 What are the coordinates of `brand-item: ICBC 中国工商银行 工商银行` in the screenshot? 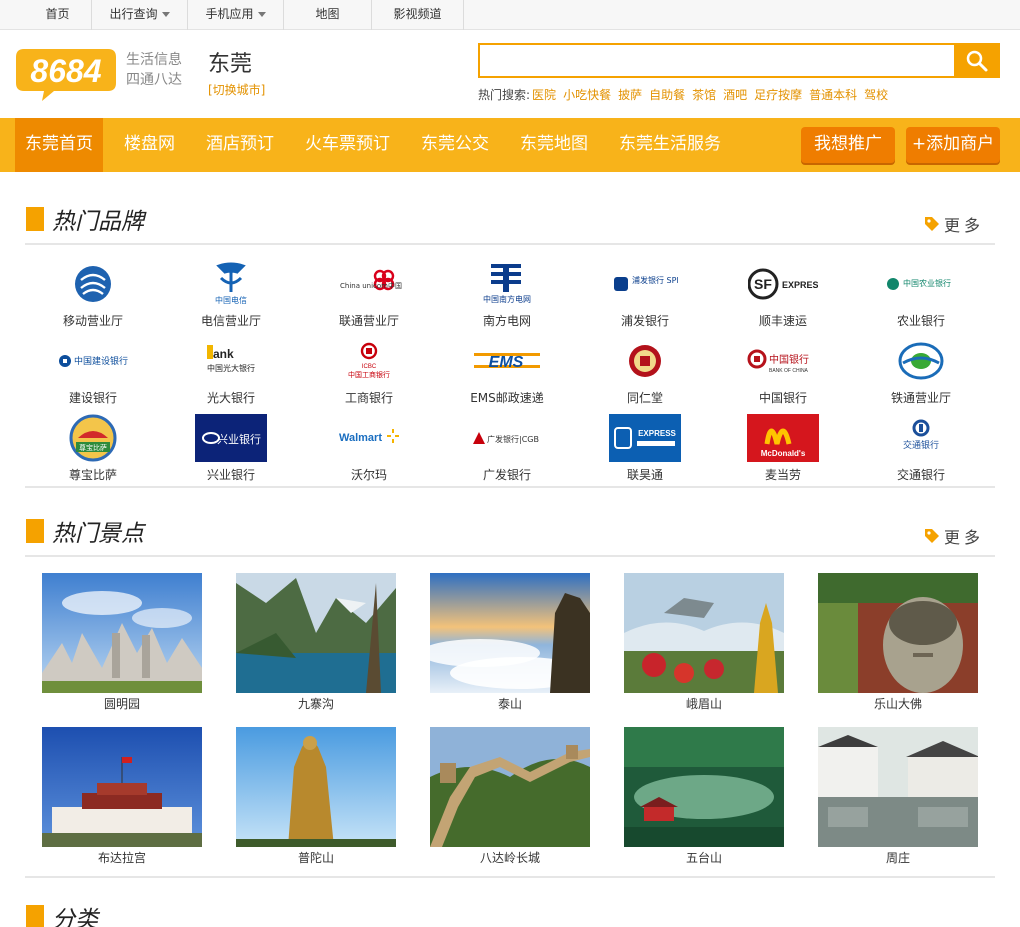 It's located at (369, 375).